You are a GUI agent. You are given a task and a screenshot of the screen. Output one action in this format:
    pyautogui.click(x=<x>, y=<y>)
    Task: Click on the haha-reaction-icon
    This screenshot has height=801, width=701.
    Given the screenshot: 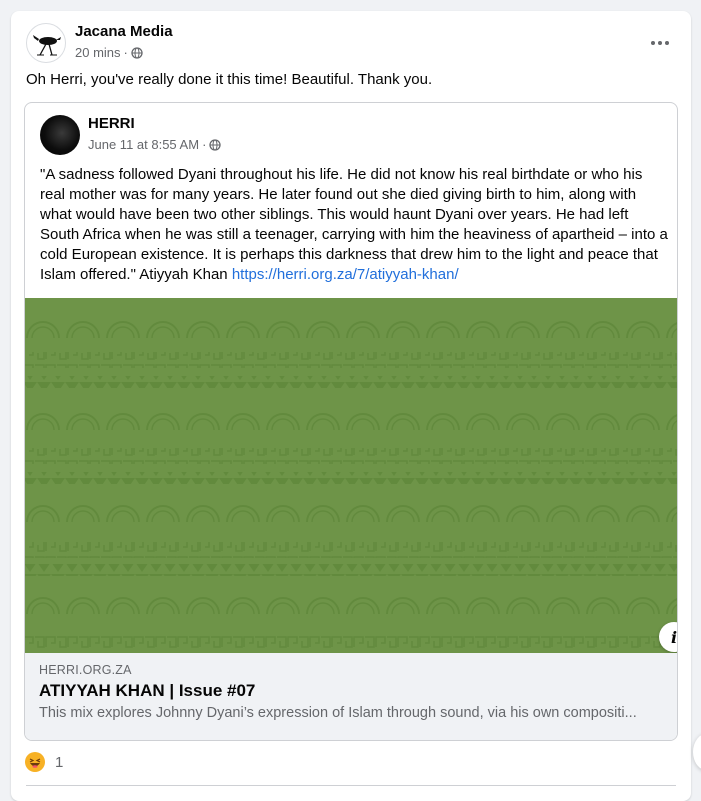 What is the action you would take?
    pyautogui.click(x=35, y=762)
    